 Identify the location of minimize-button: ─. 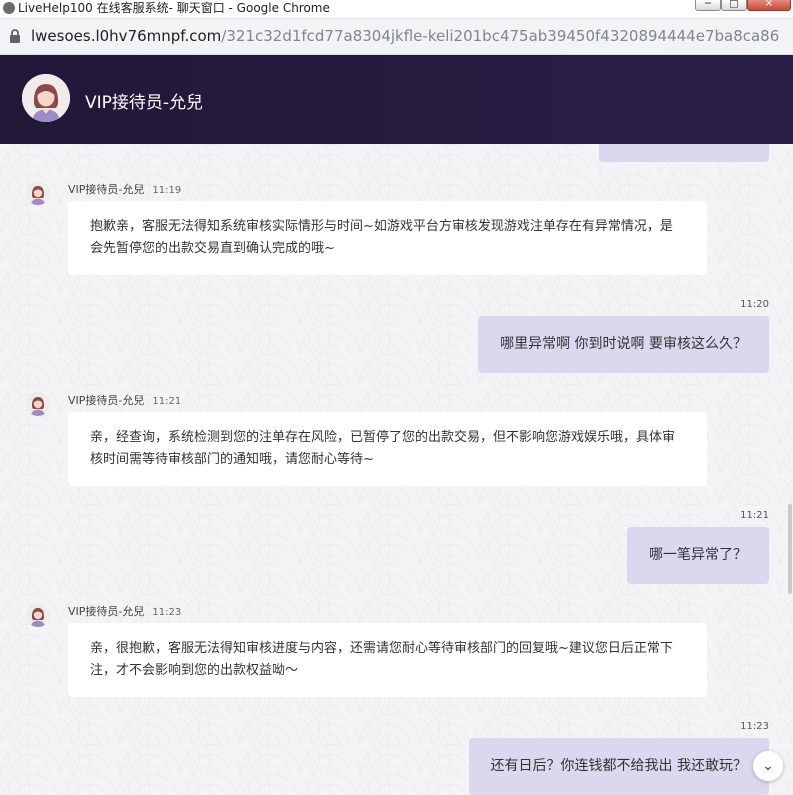
(708, 5).